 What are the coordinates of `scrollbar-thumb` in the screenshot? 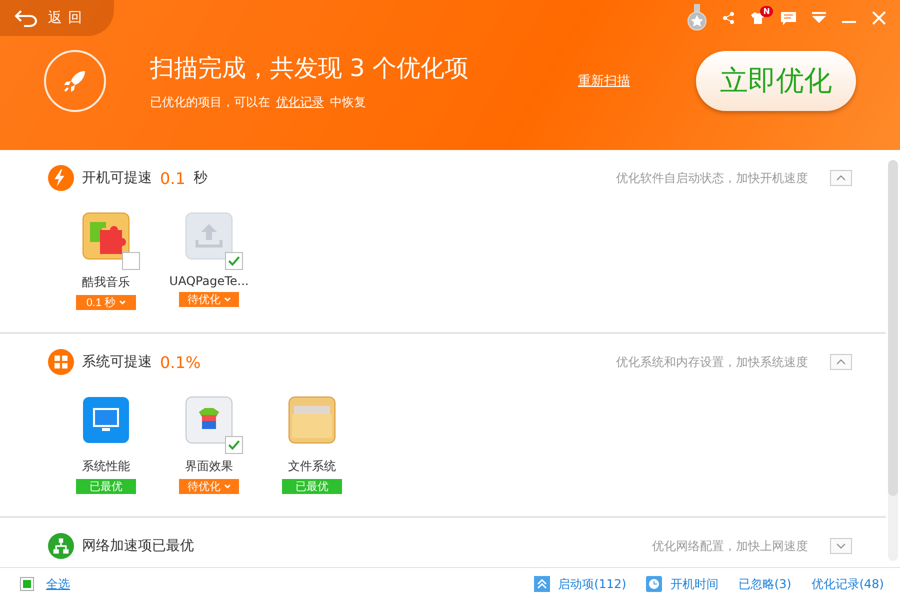 It's located at (893, 328).